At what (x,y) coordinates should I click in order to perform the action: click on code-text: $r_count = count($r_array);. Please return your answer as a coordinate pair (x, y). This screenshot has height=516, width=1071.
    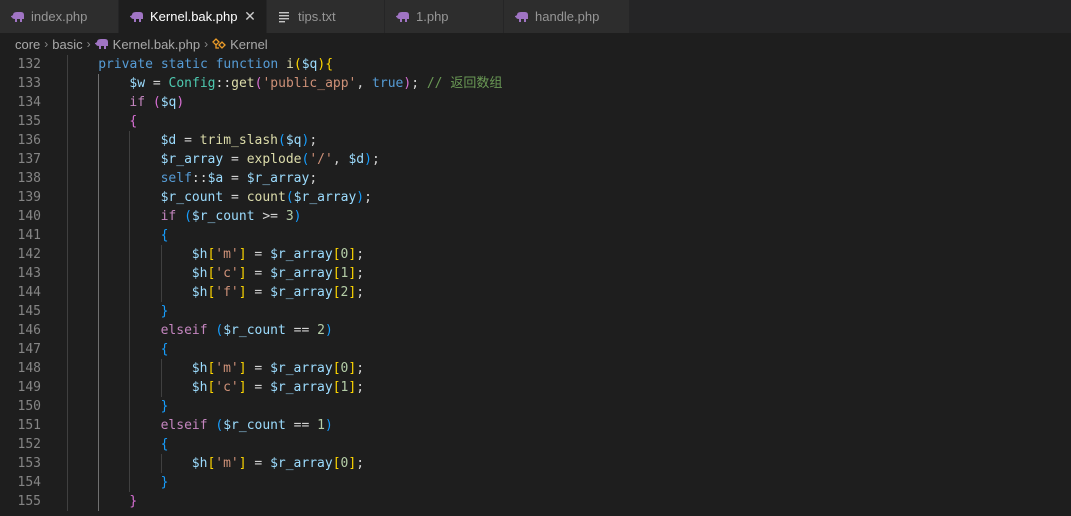
    Looking at the image, I should click on (266, 197).